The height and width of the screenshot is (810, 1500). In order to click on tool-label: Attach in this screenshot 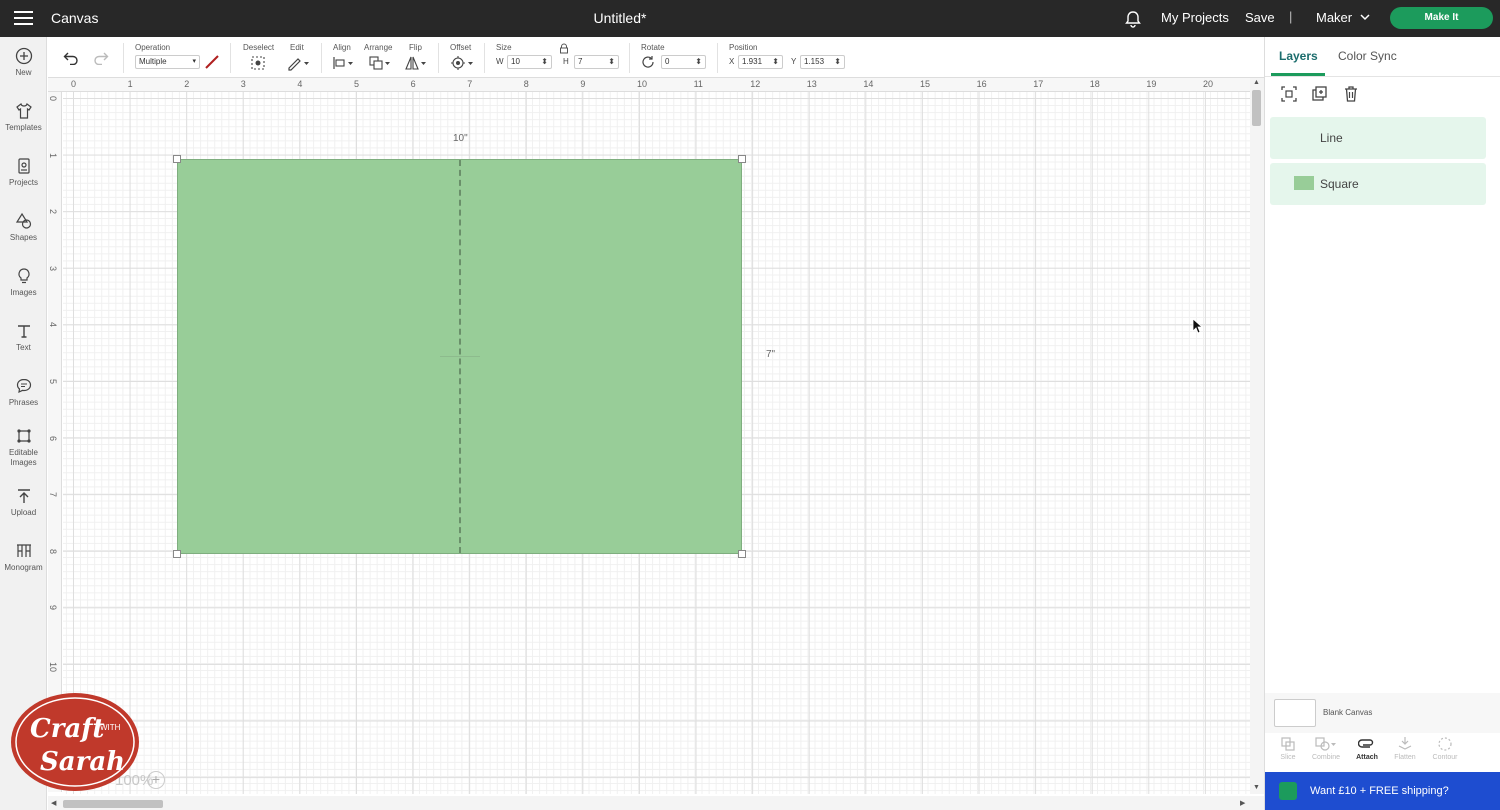, I will do `click(1367, 757)`.